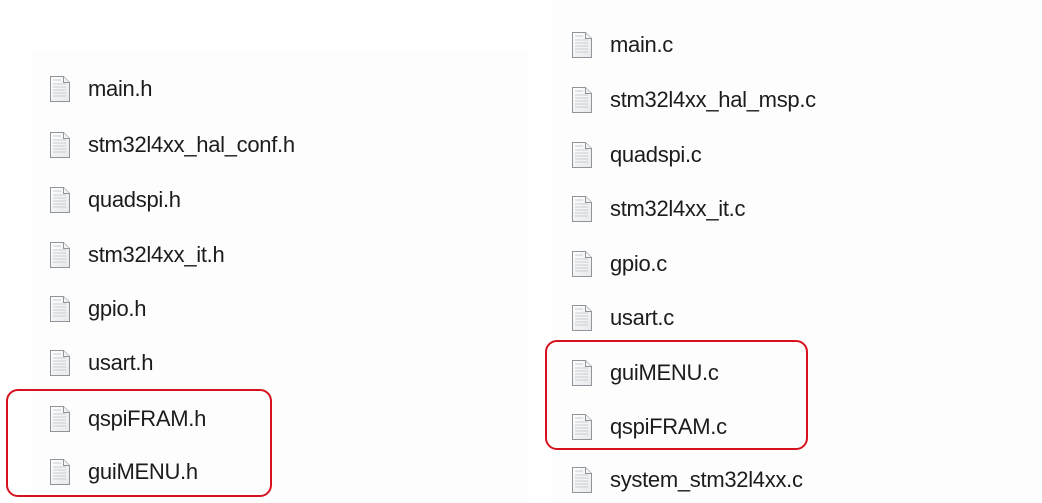  I want to click on file-name: stm32l4xx_it.c, so click(678, 208).